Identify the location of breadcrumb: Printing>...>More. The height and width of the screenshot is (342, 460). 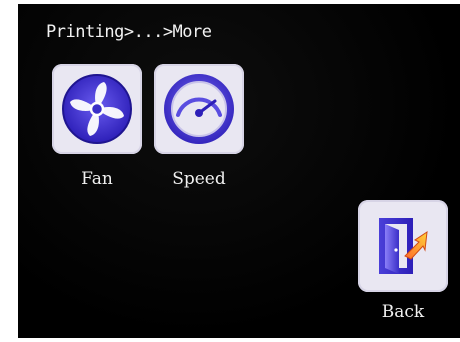
(129, 32).